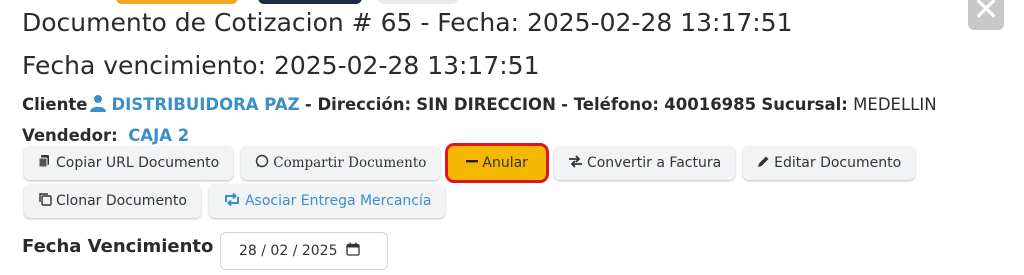  I want to click on expiry-title: Fecha vencimiento: 2025-02-28 13:17:51, so click(281, 65).